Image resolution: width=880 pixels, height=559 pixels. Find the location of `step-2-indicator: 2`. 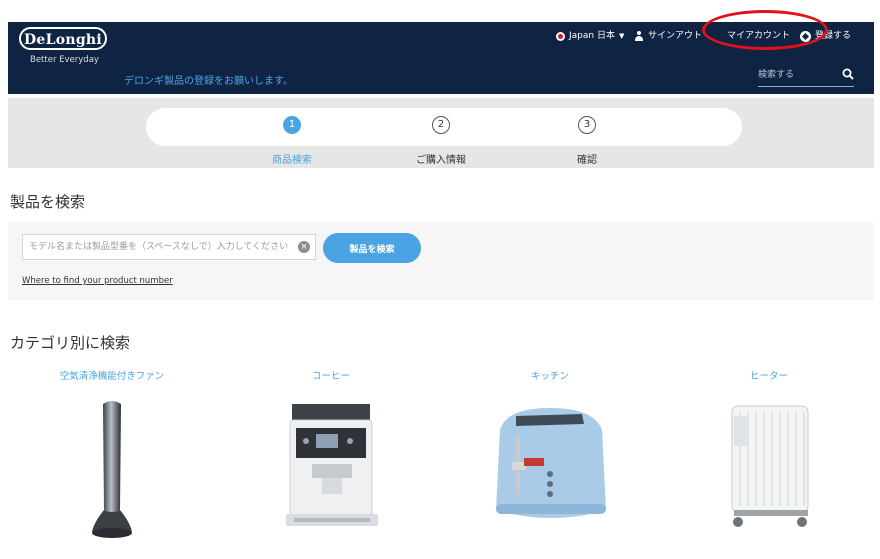

step-2-indicator: 2 is located at coordinates (441, 125).